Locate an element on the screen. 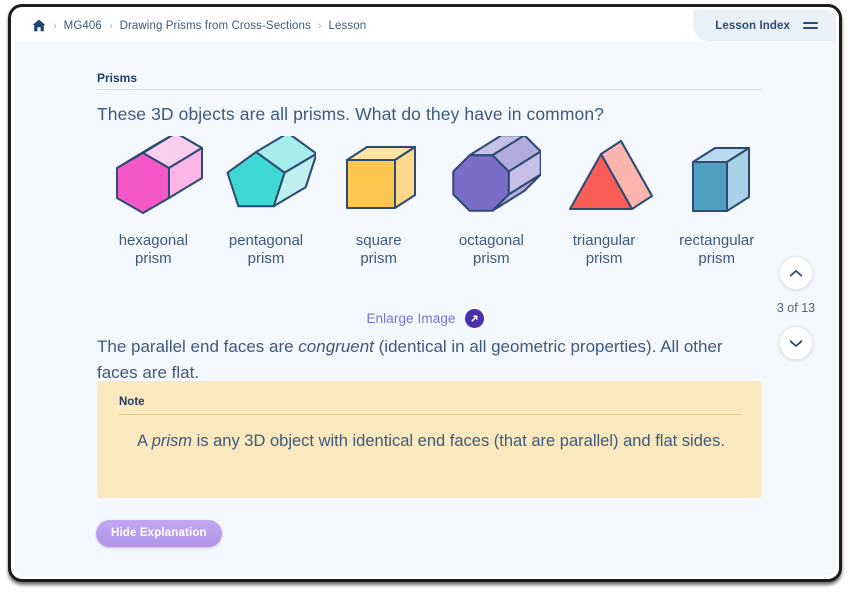  enlarge-image-button: Enlarge Image is located at coordinates (425, 318).